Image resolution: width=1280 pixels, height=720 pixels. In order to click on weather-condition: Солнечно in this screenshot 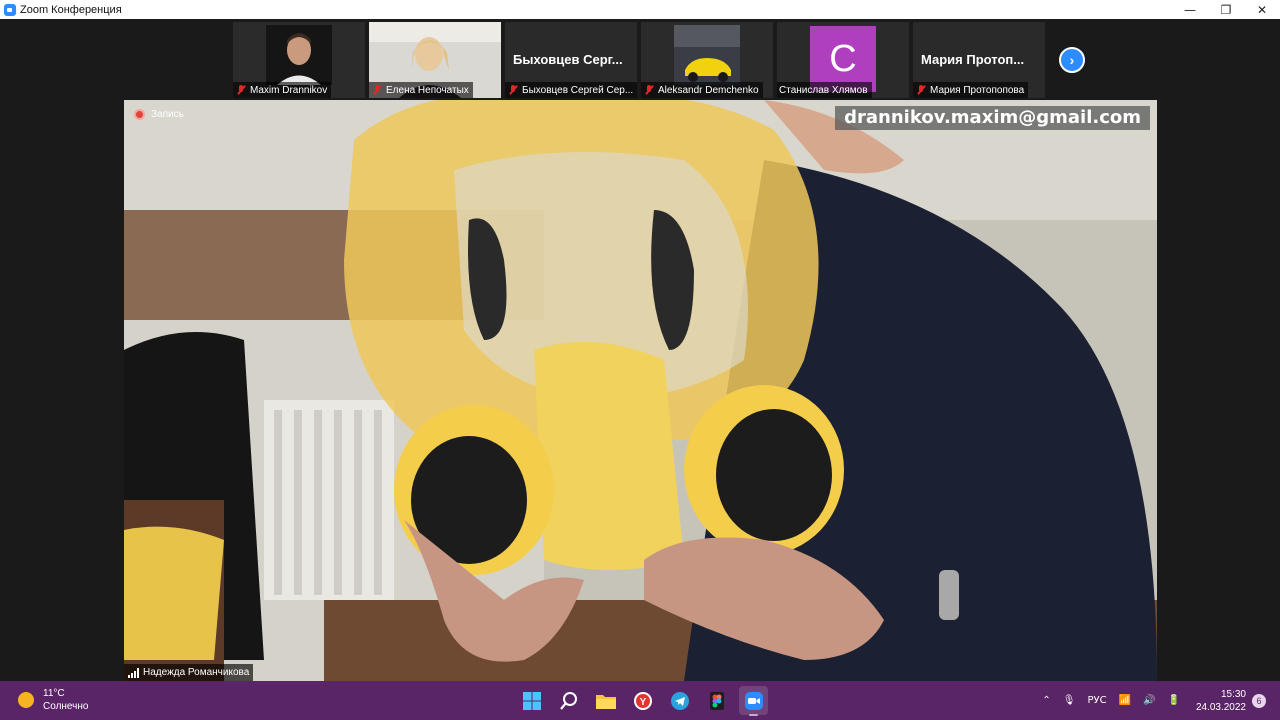, I will do `click(66, 706)`.